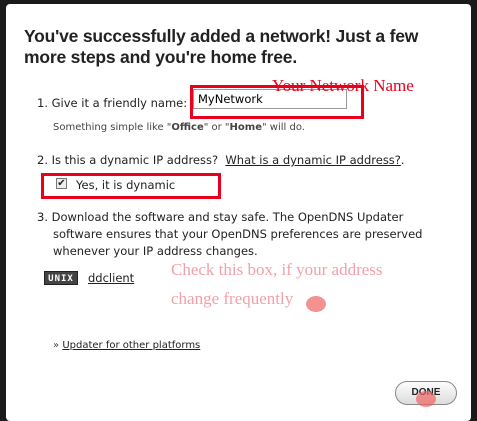  What do you see at coordinates (111, 278) in the screenshot?
I see `ddclient-link: ddclient` at bounding box center [111, 278].